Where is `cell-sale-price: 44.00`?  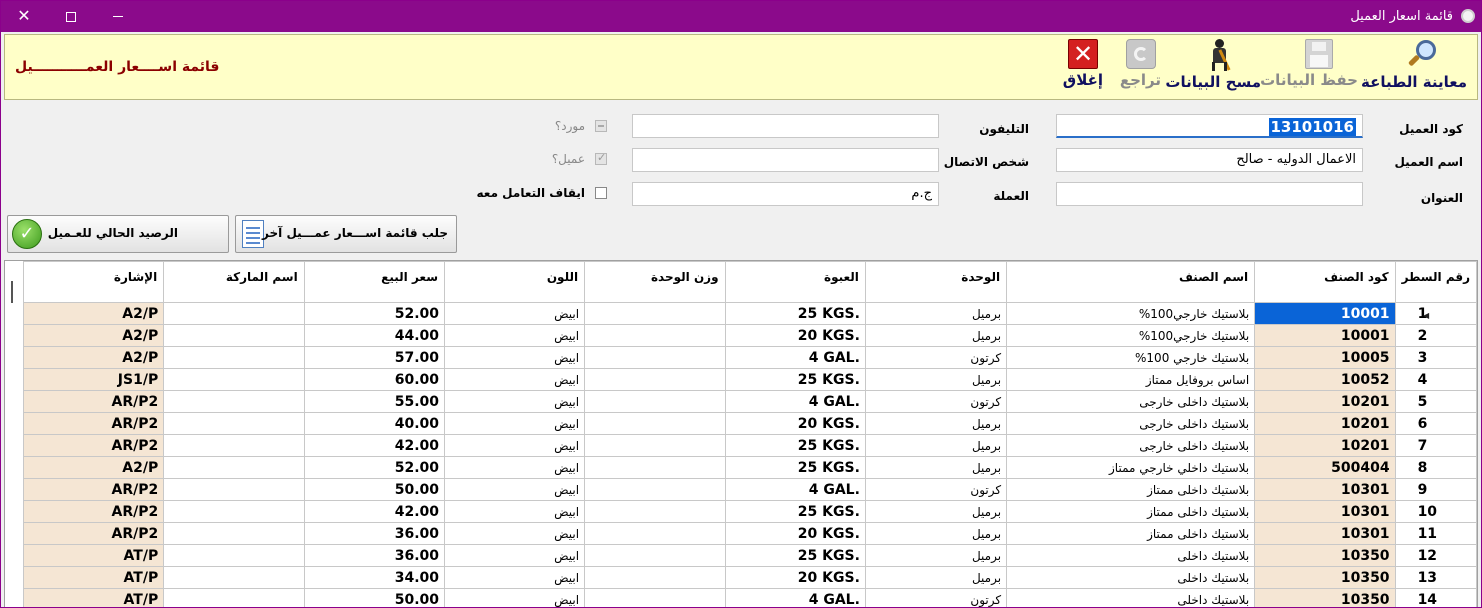
cell-sale-price: 44.00 is located at coordinates (374, 335).